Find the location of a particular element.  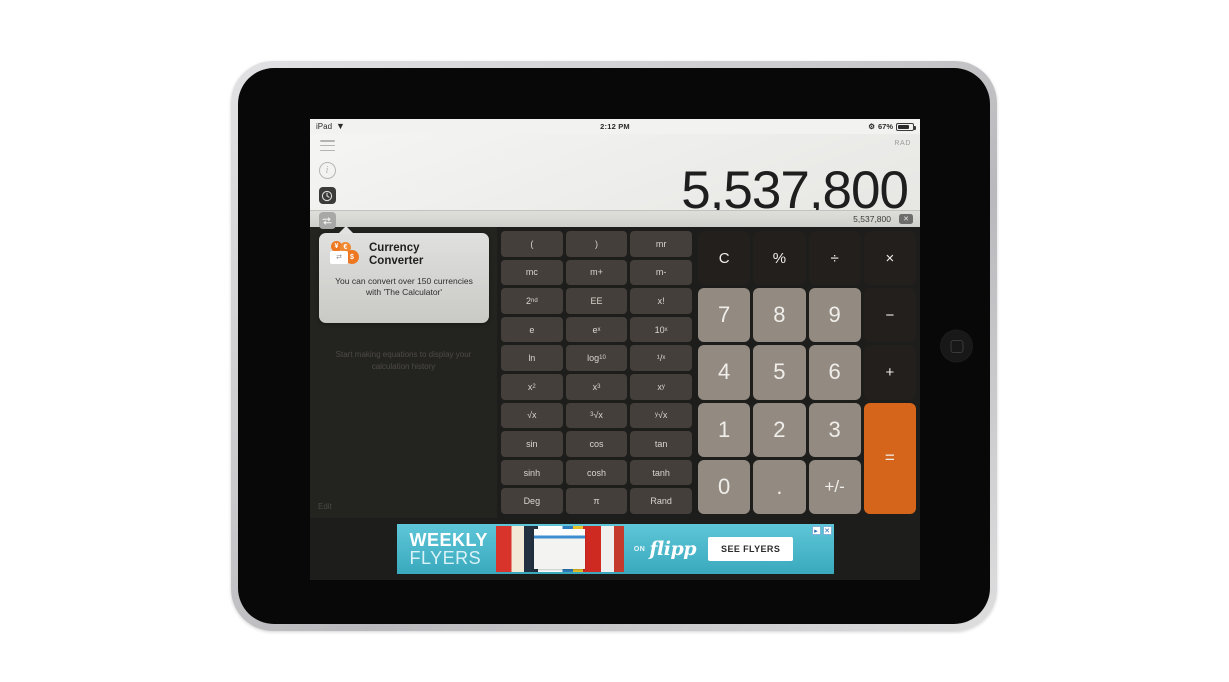

adchoices-icon: ▸ is located at coordinates (816, 530).